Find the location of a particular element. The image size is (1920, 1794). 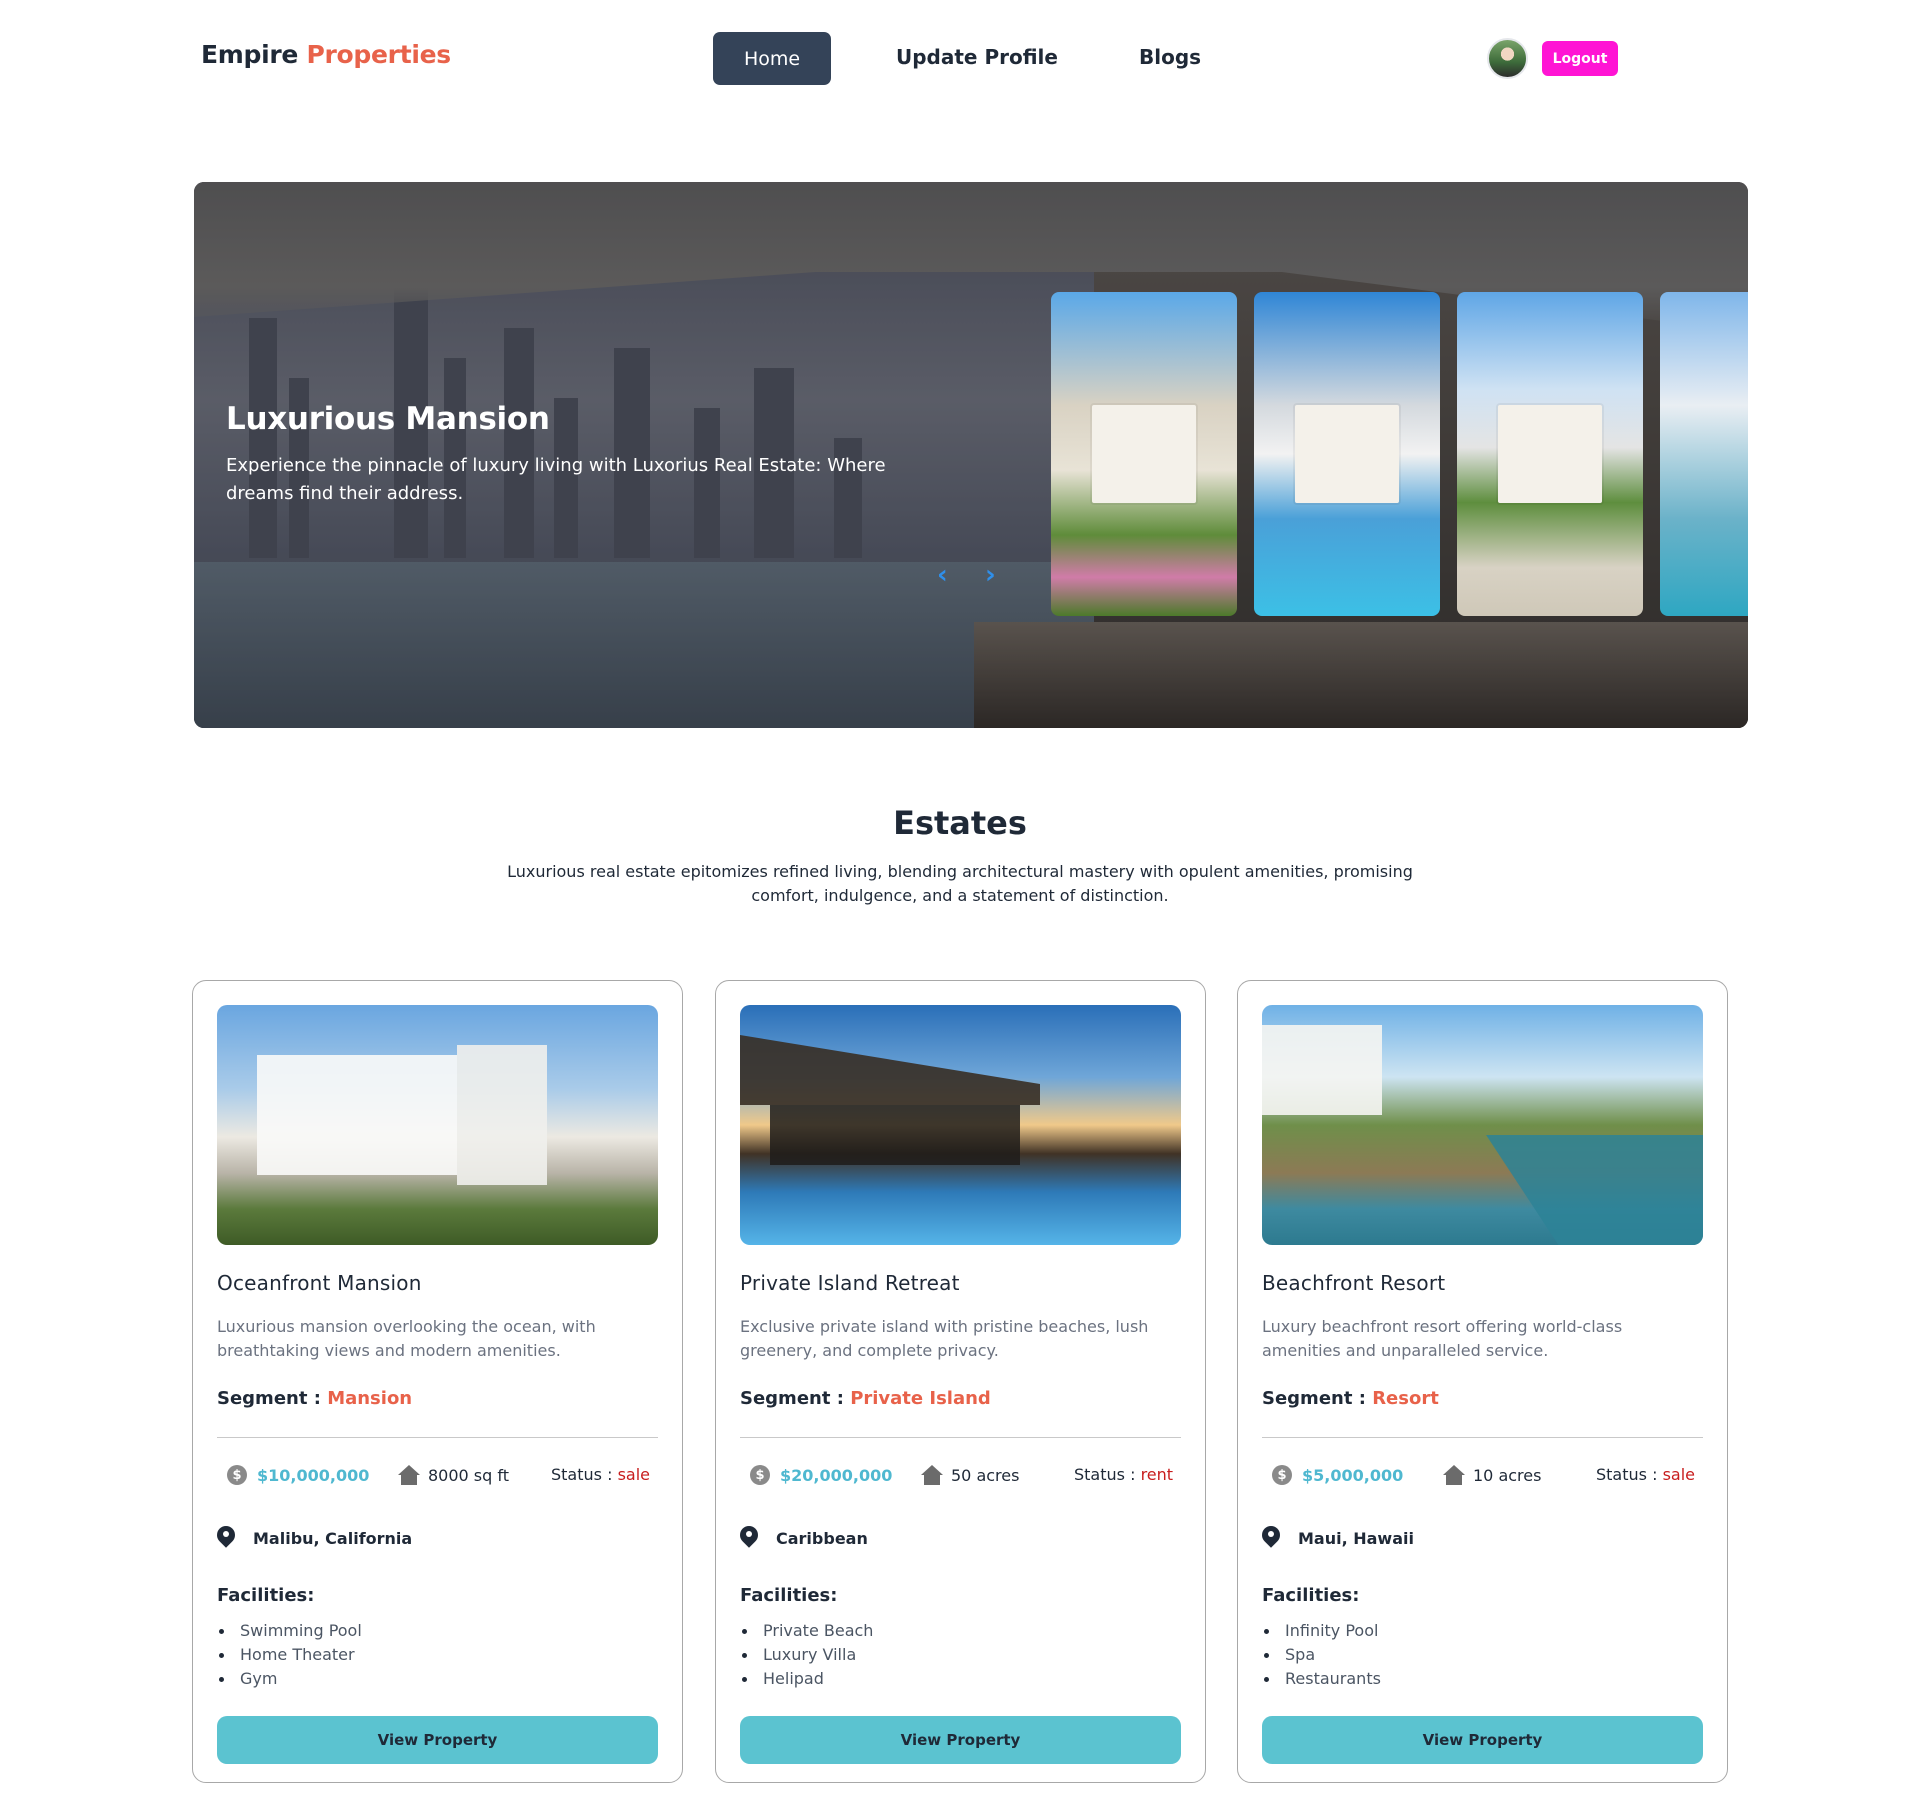

price-value: $10,000,000 is located at coordinates (313, 1475).